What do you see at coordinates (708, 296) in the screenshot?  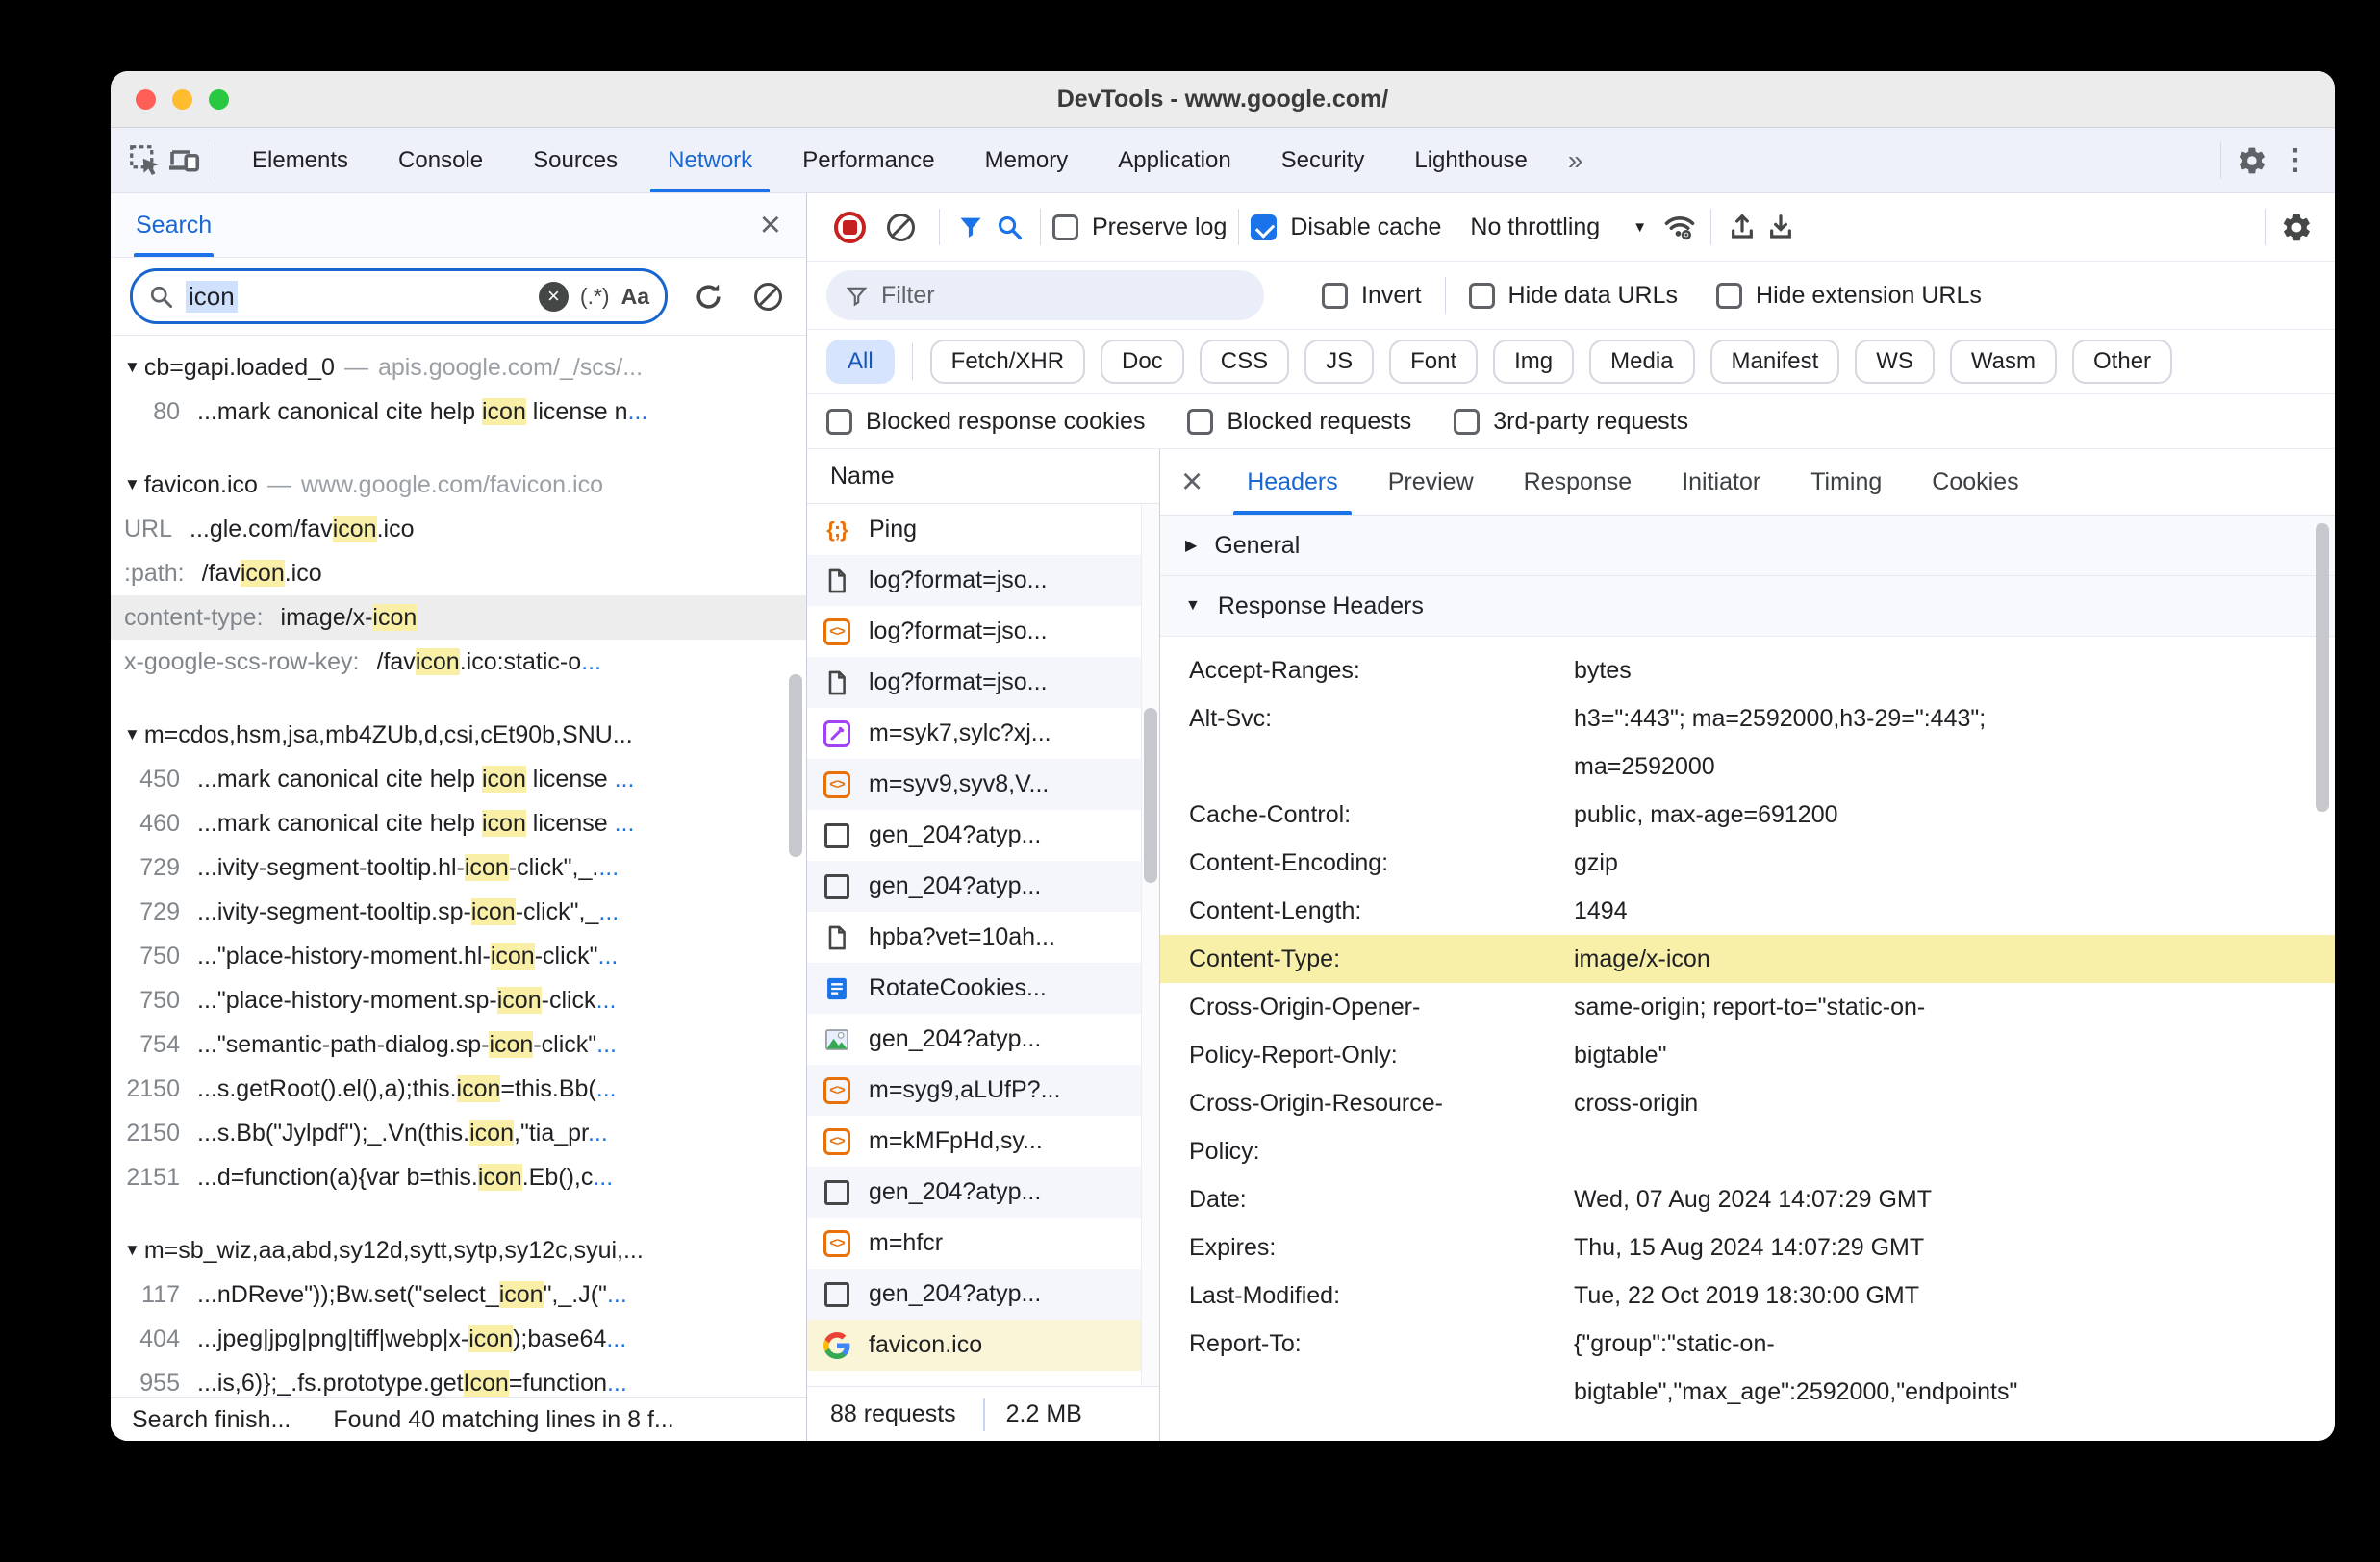 I see `refresh-search-icon` at bounding box center [708, 296].